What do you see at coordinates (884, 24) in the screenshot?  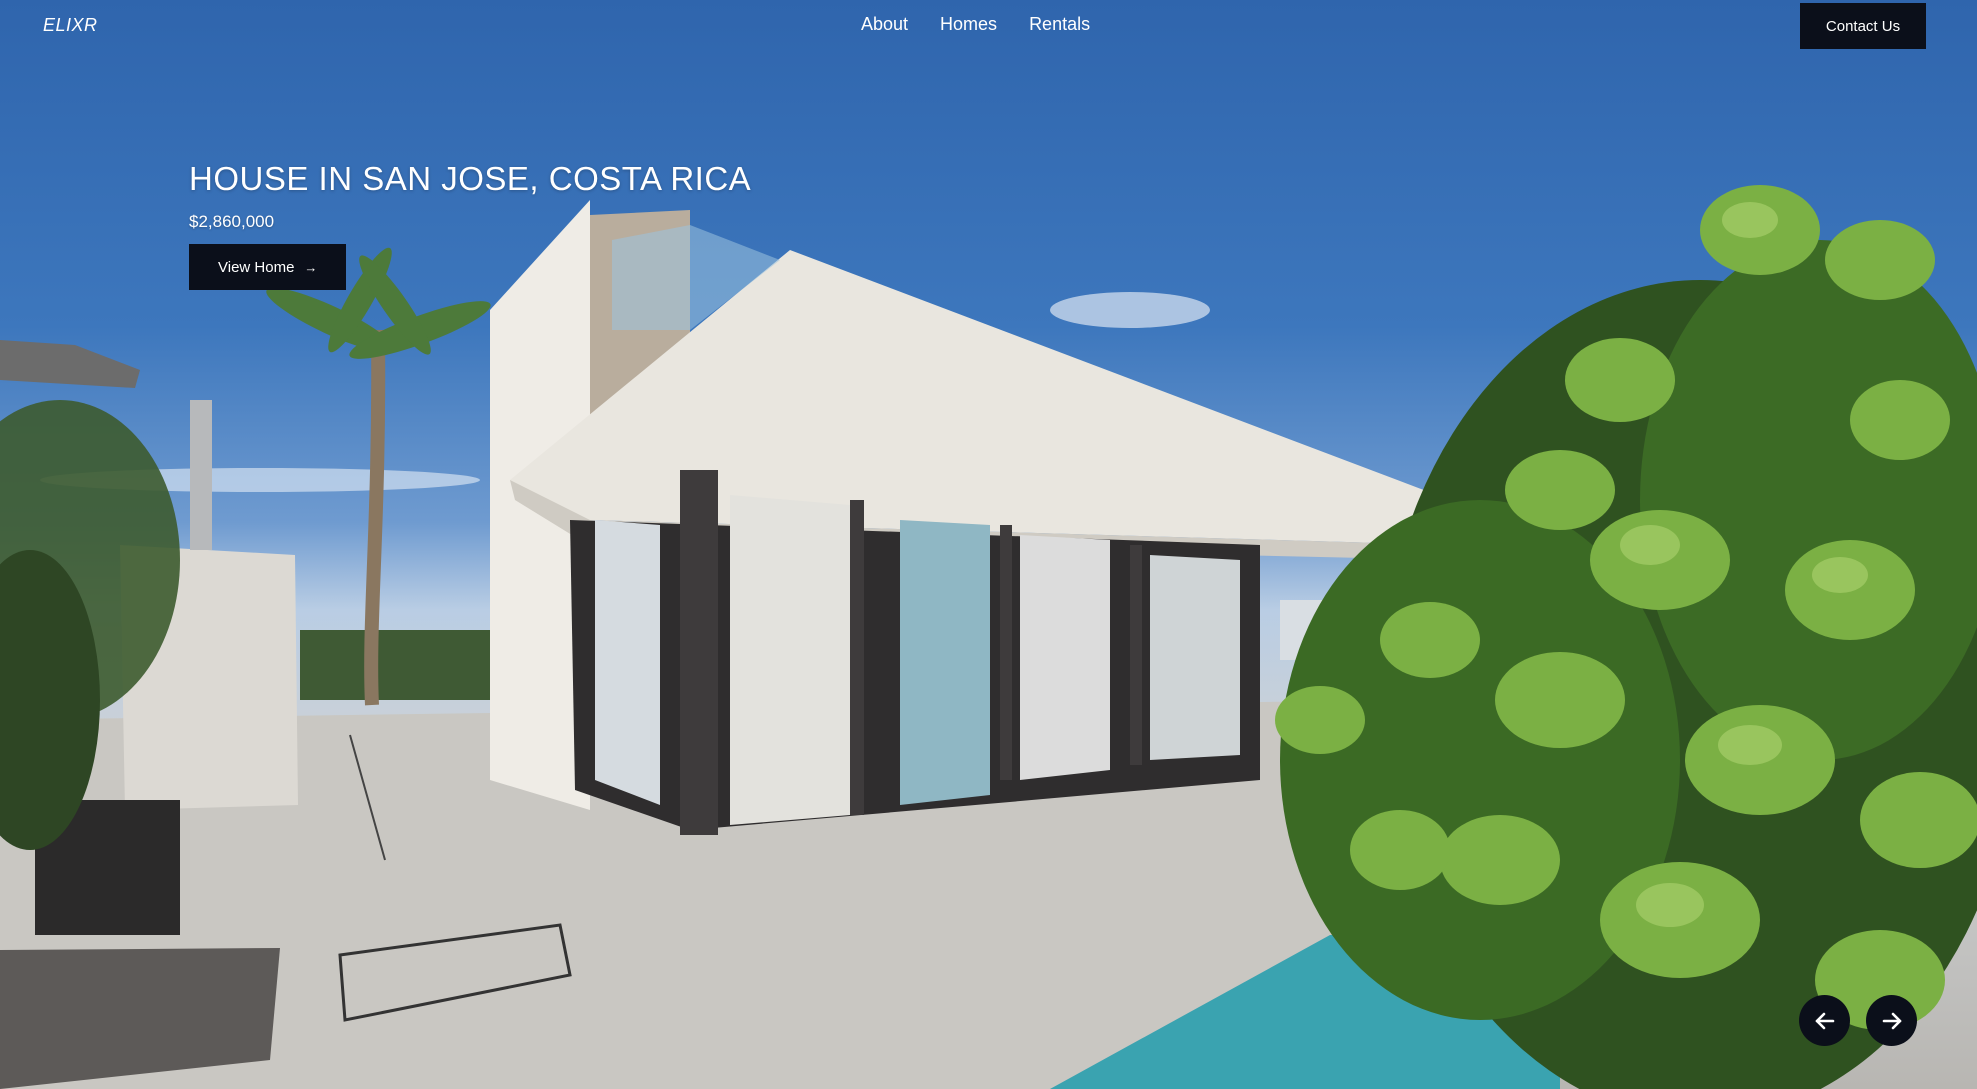 I see `nav-link-about: About` at bounding box center [884, 24].